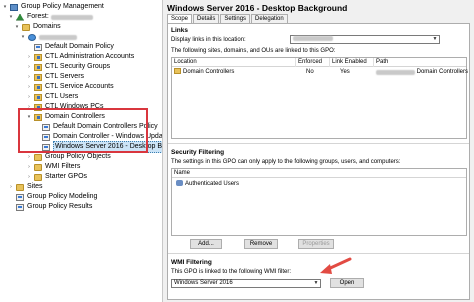 This screenshot has height=302, width=474. What do you see at coordinates (274, 184) in the screenshot?
I see `list-item: Authenticated Users` at bounding box center [274, 184].